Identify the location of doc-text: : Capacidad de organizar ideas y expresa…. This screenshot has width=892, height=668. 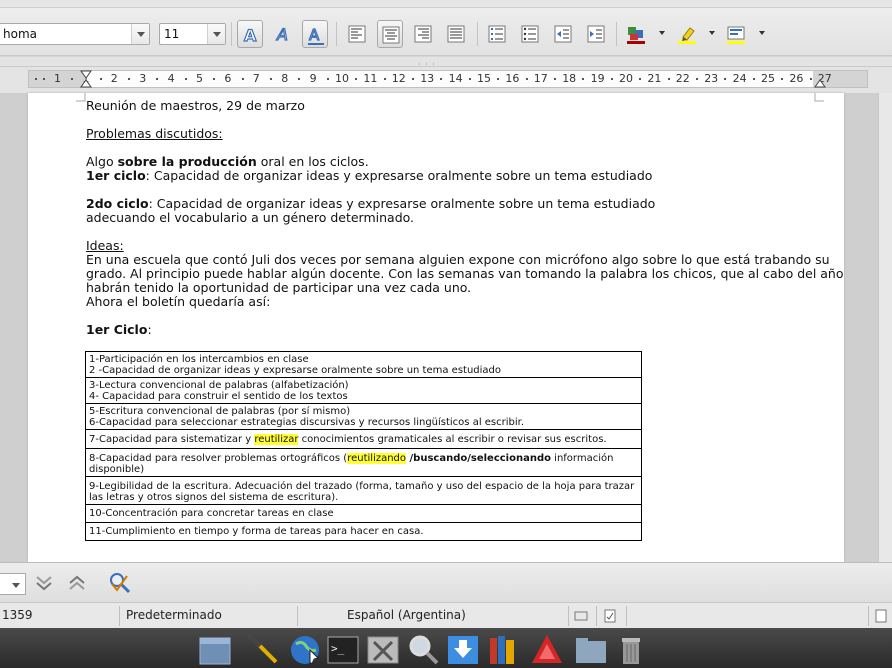
(399, 175).